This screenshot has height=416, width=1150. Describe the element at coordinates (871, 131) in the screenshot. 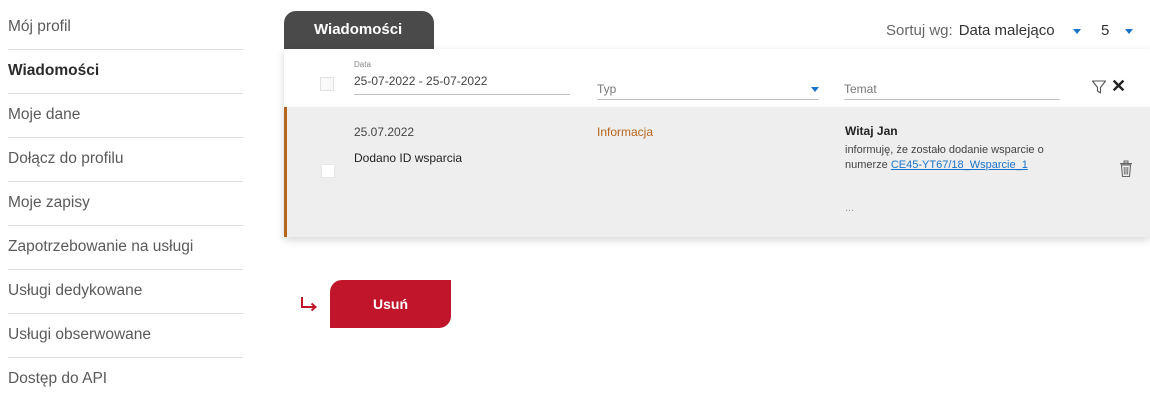

I see `message-subject: Witaj Jan` at that location.